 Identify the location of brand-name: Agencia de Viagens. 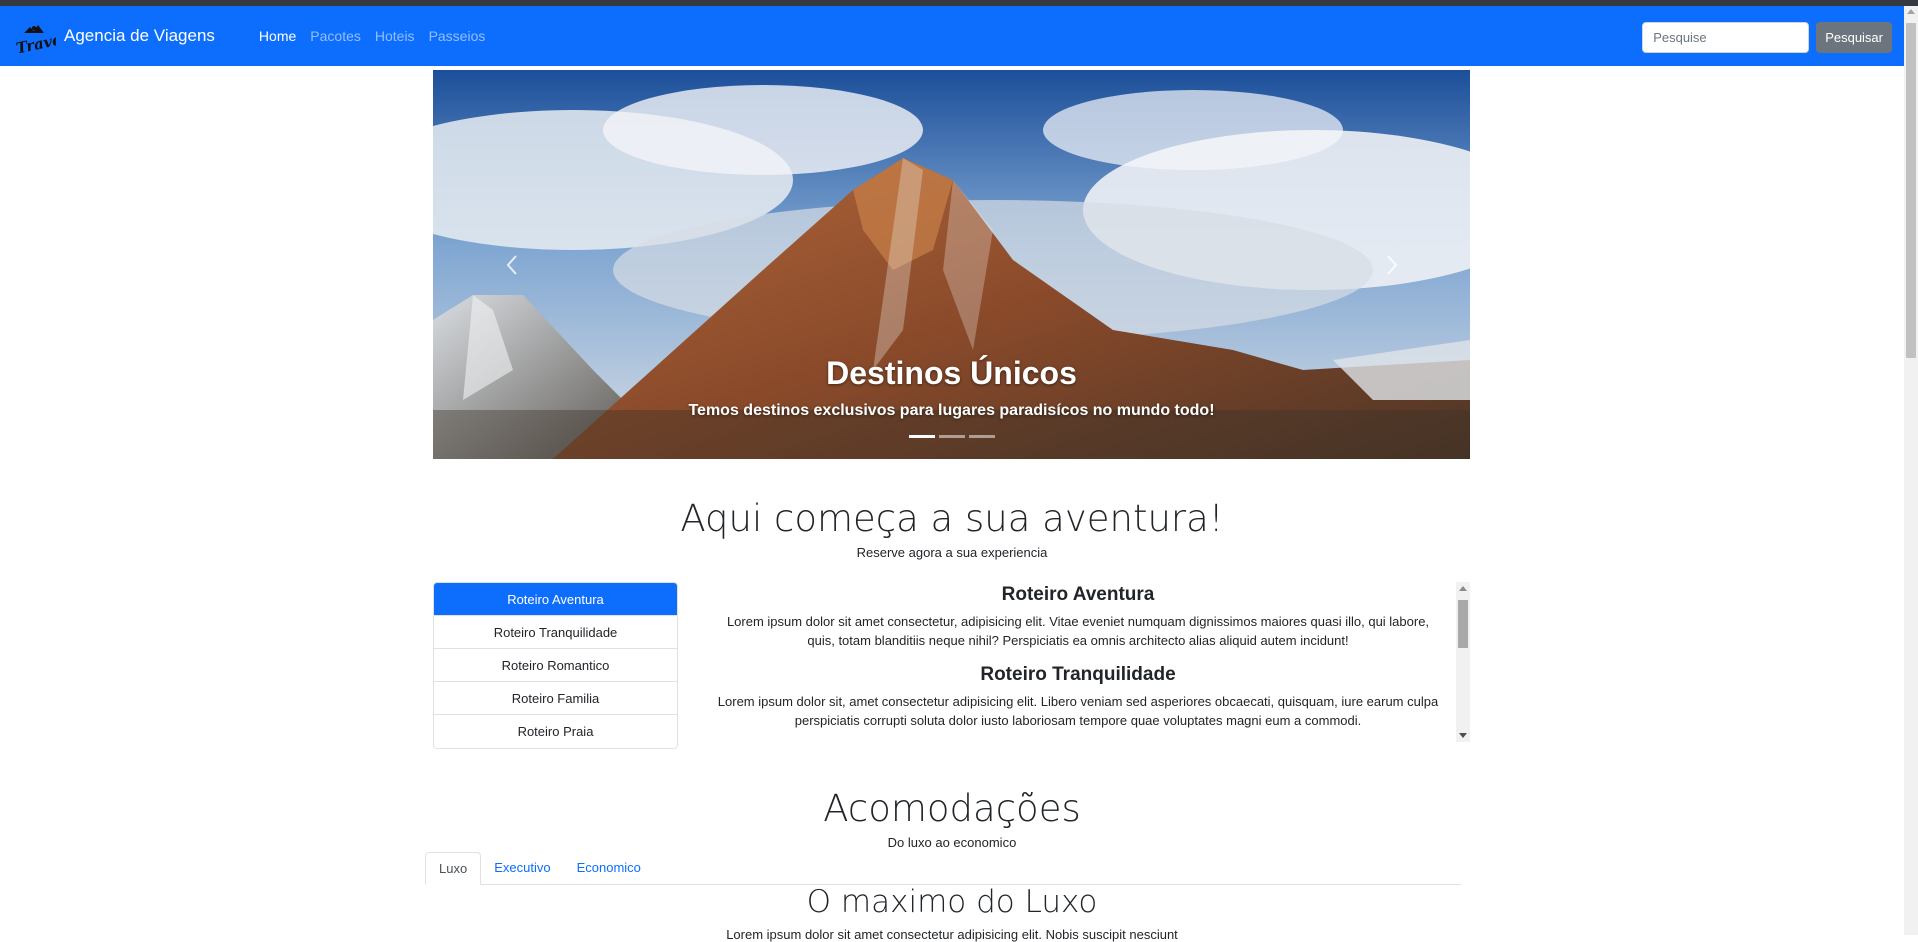
(139, 35).